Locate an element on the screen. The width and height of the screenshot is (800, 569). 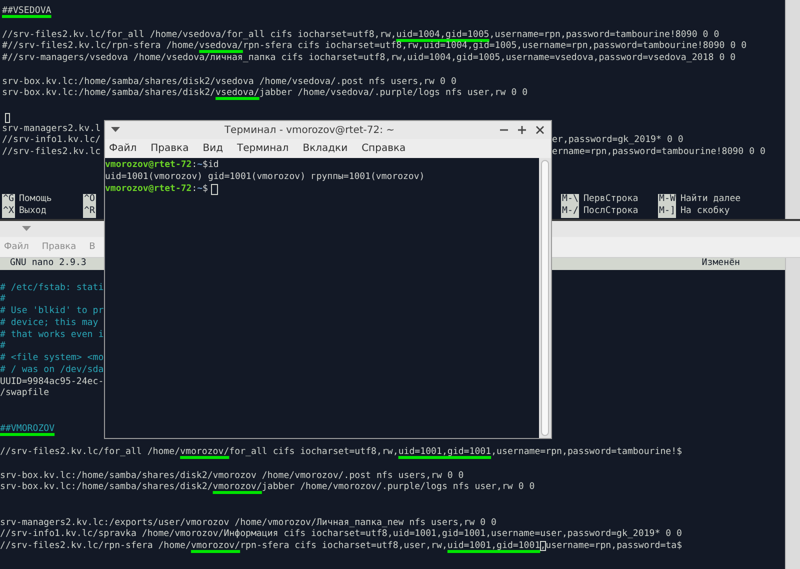
code-line: srv-managers2.kv.lc:/exports/user/vmorozov /home/vmorozov/Личная_папка_new nfs users,rw 0 0 is located at coordinates (248, 523).